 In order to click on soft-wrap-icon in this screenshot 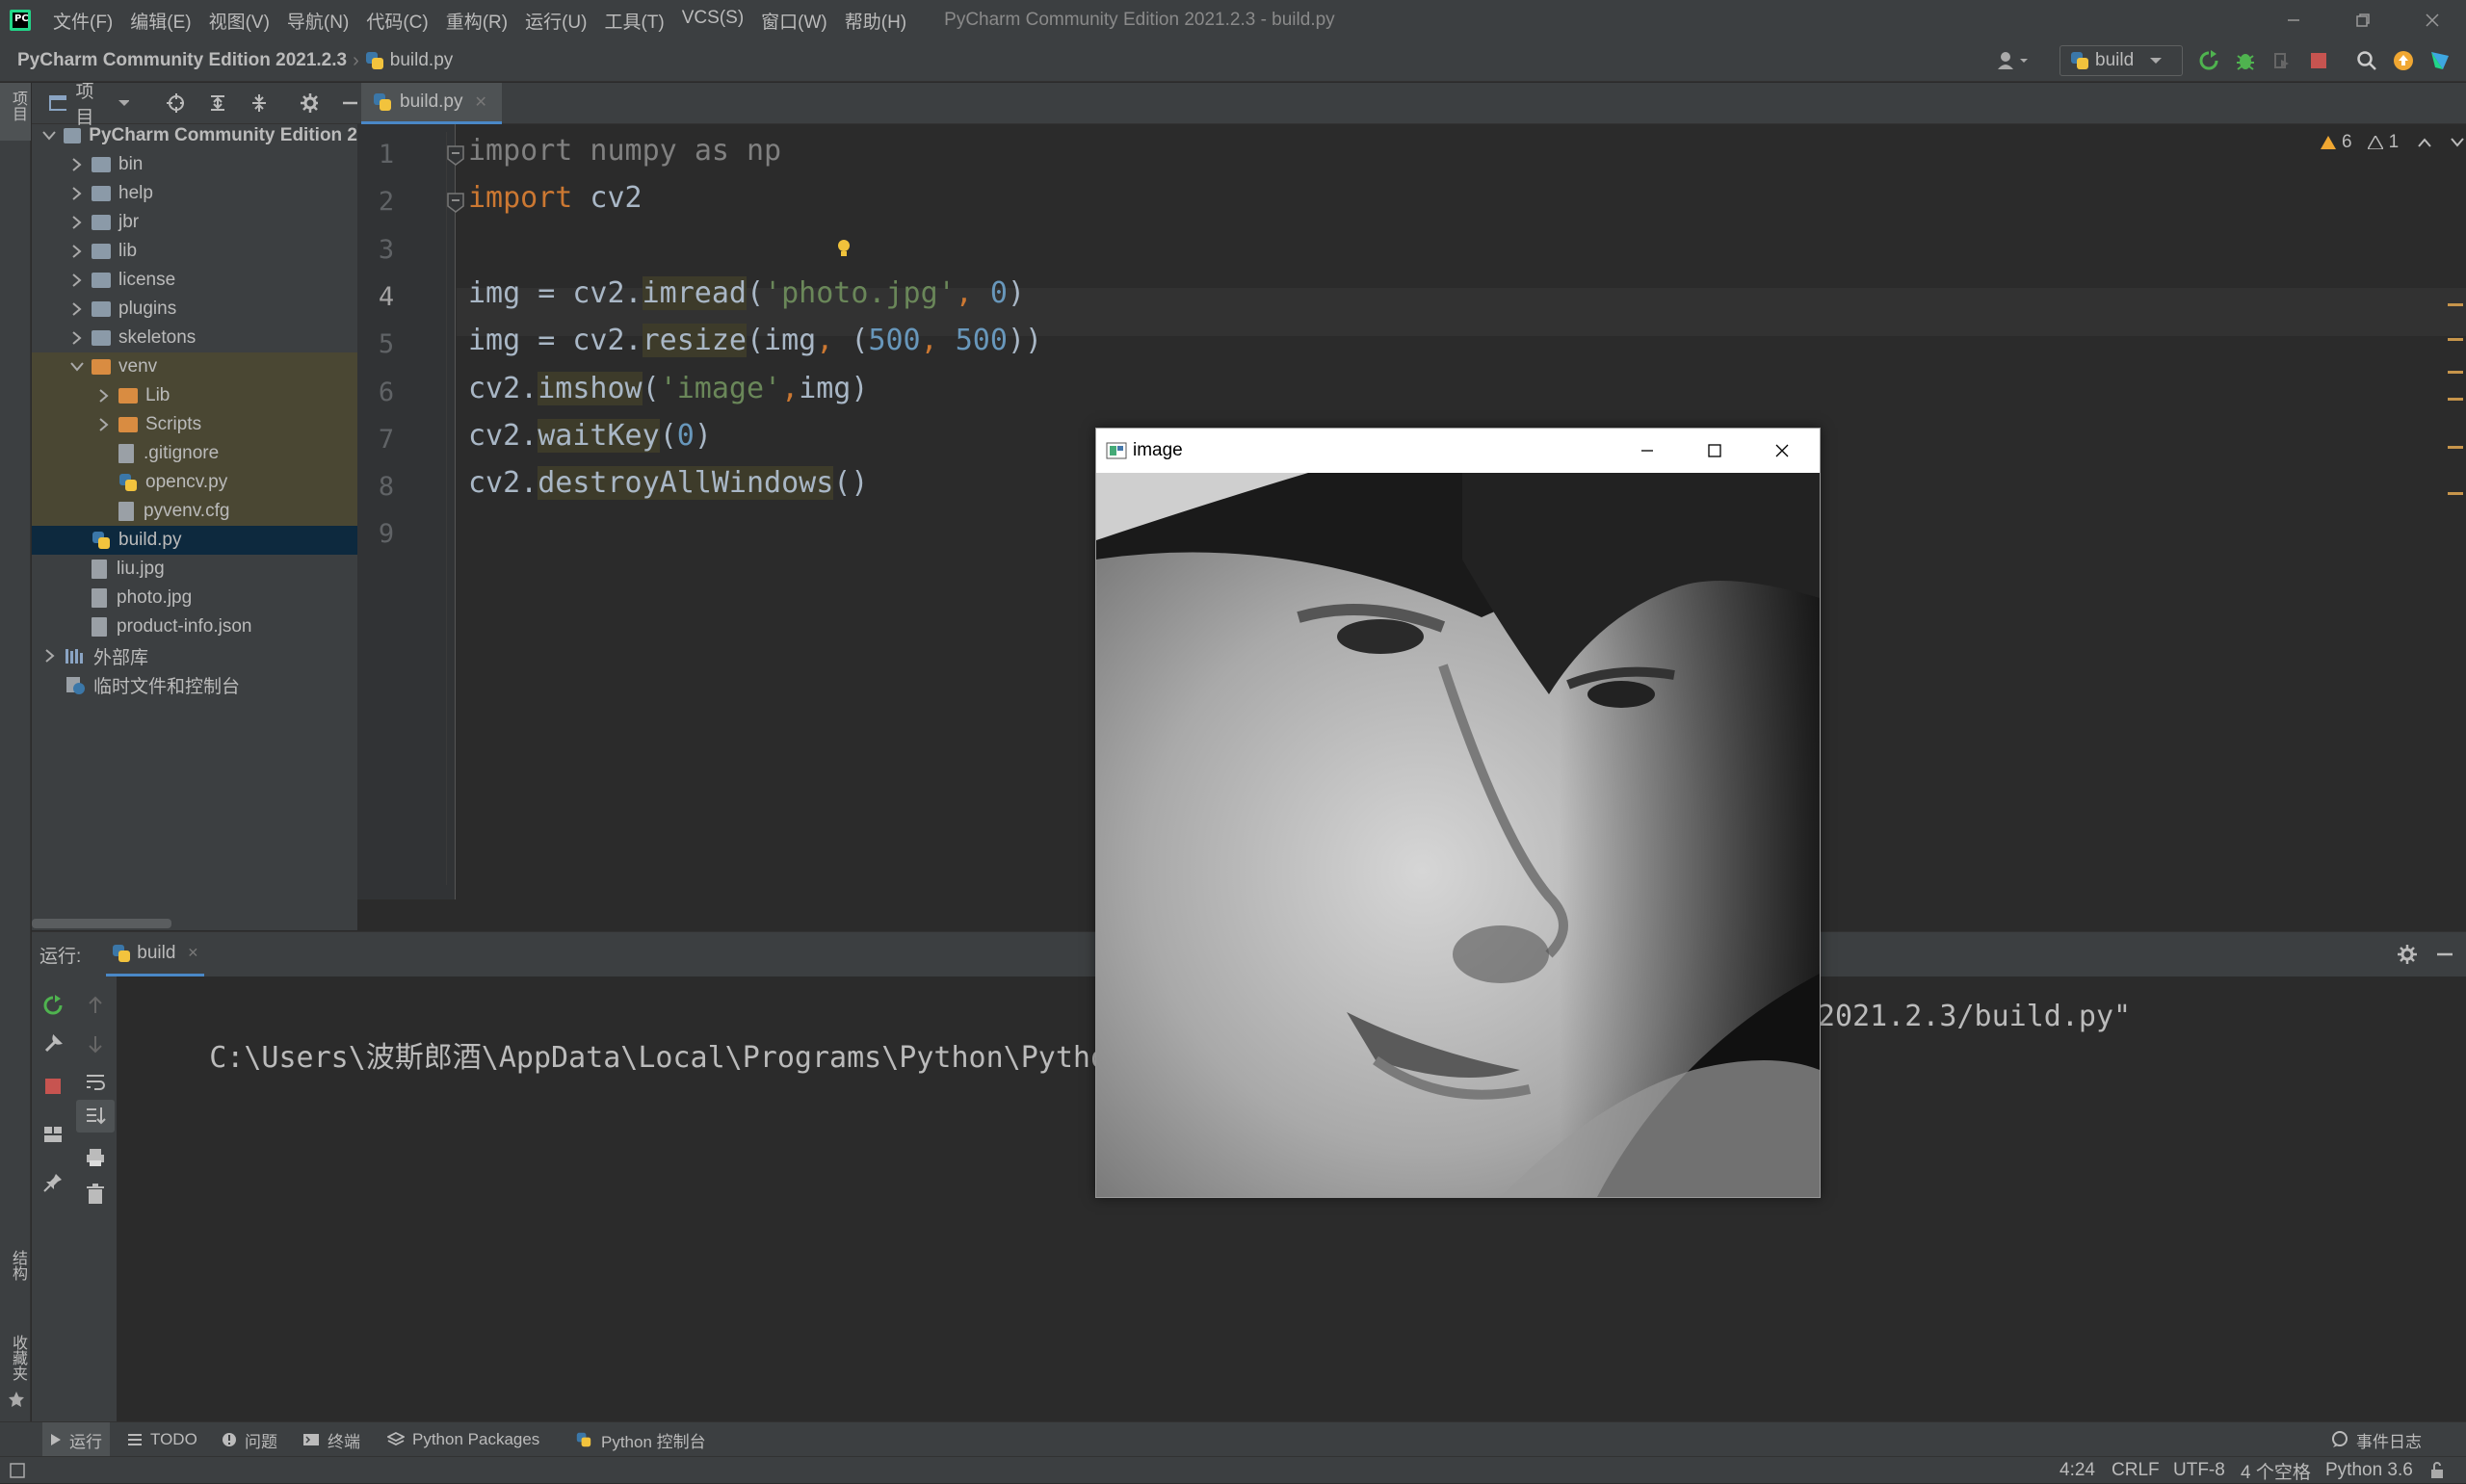, I will do `click(95, 1082)`.